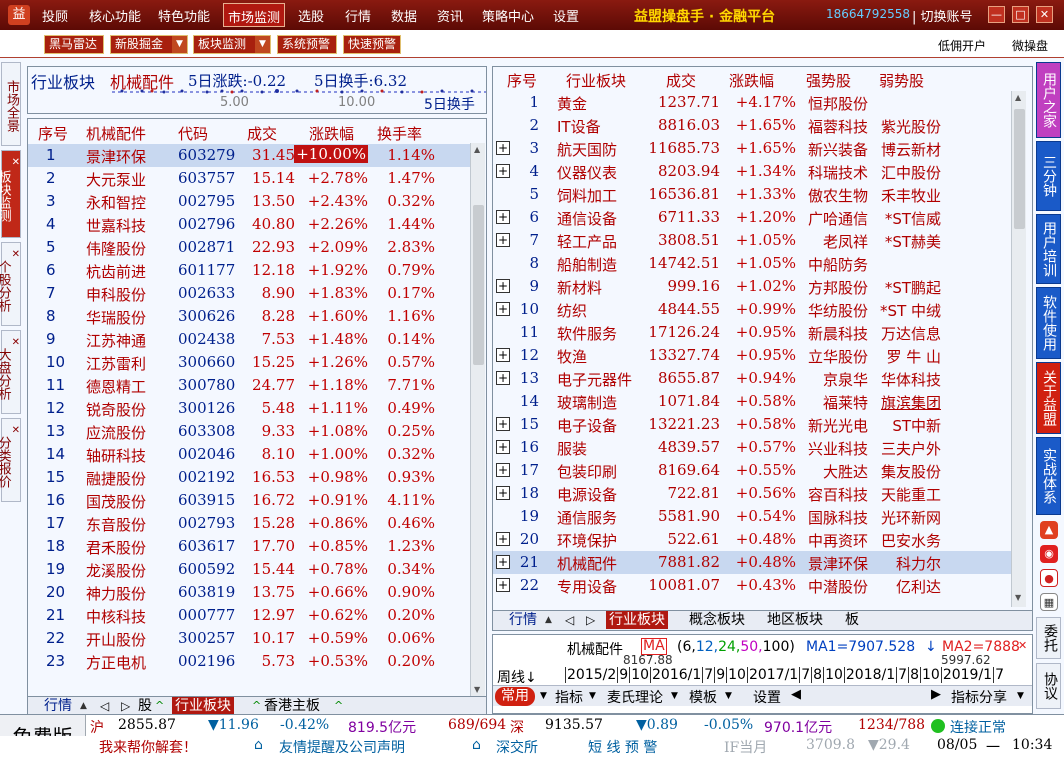 Image resolution: width=1064 pixels, height=759 pixels. What do you see at coordinates (249, 270) in the screenshot?
I see `table-row: 6 杭齿前进 601177 12.18 +1.92% 0.79%` at bounding box center [249, 270].